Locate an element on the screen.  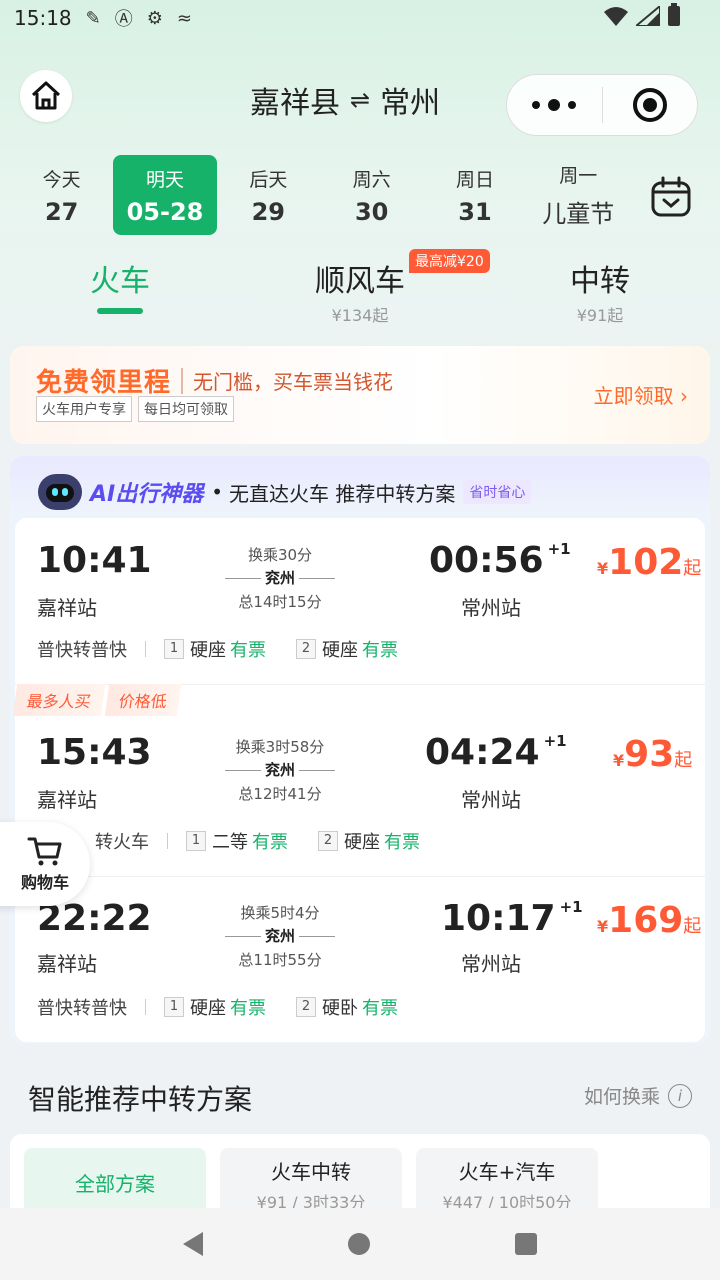
banner-tags: 火车用户专享 每日均可领取 is located at coordinates (135, 409).